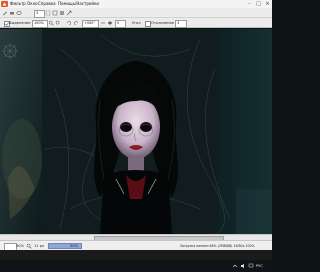 The height and width of the screenshot is (272, 320). I want to click on deselect-icon, so click(55, 13).